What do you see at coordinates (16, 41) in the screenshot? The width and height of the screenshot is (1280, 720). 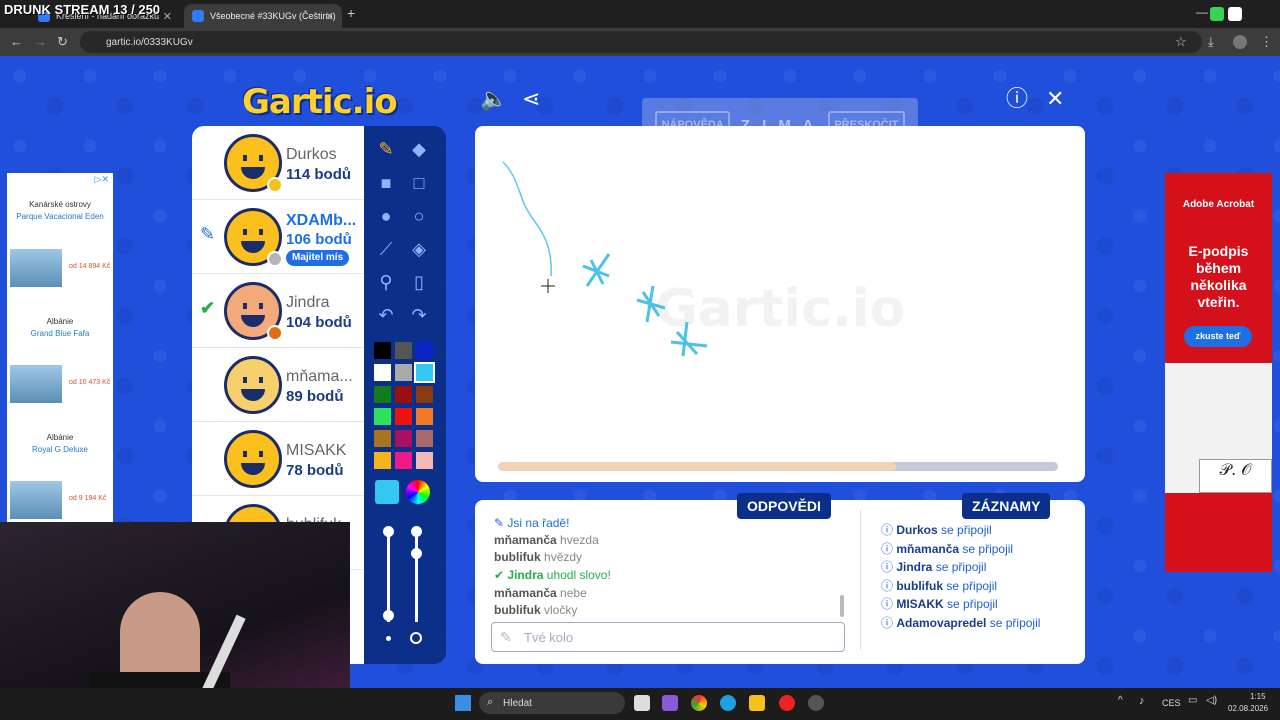 I see `back-icon: ←` at bounding box center [16, 41].